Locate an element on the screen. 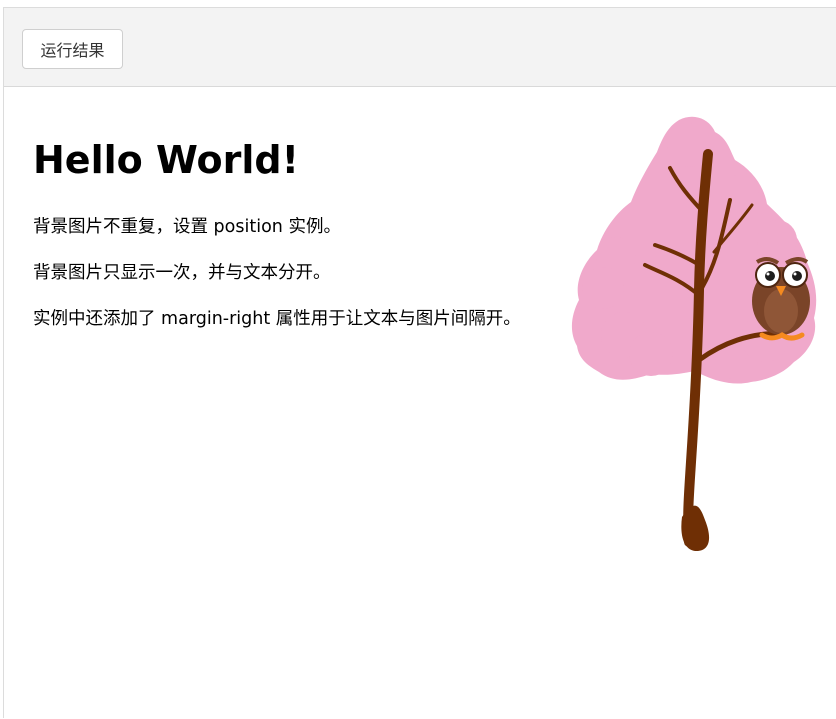 The image size is (836, 719). trunk-base-icon is located at coordinates (695, 528).